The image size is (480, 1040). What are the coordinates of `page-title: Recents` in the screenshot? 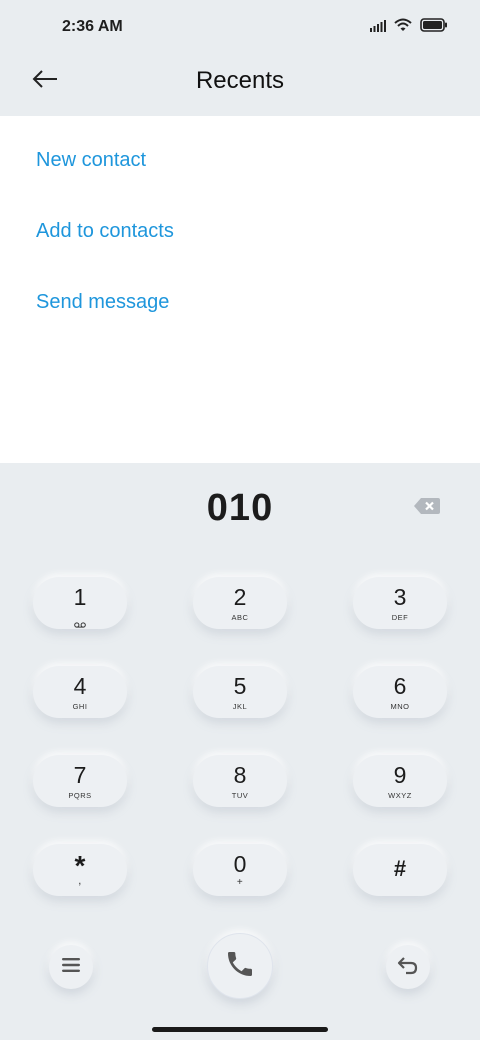 It's located at (240, 80).